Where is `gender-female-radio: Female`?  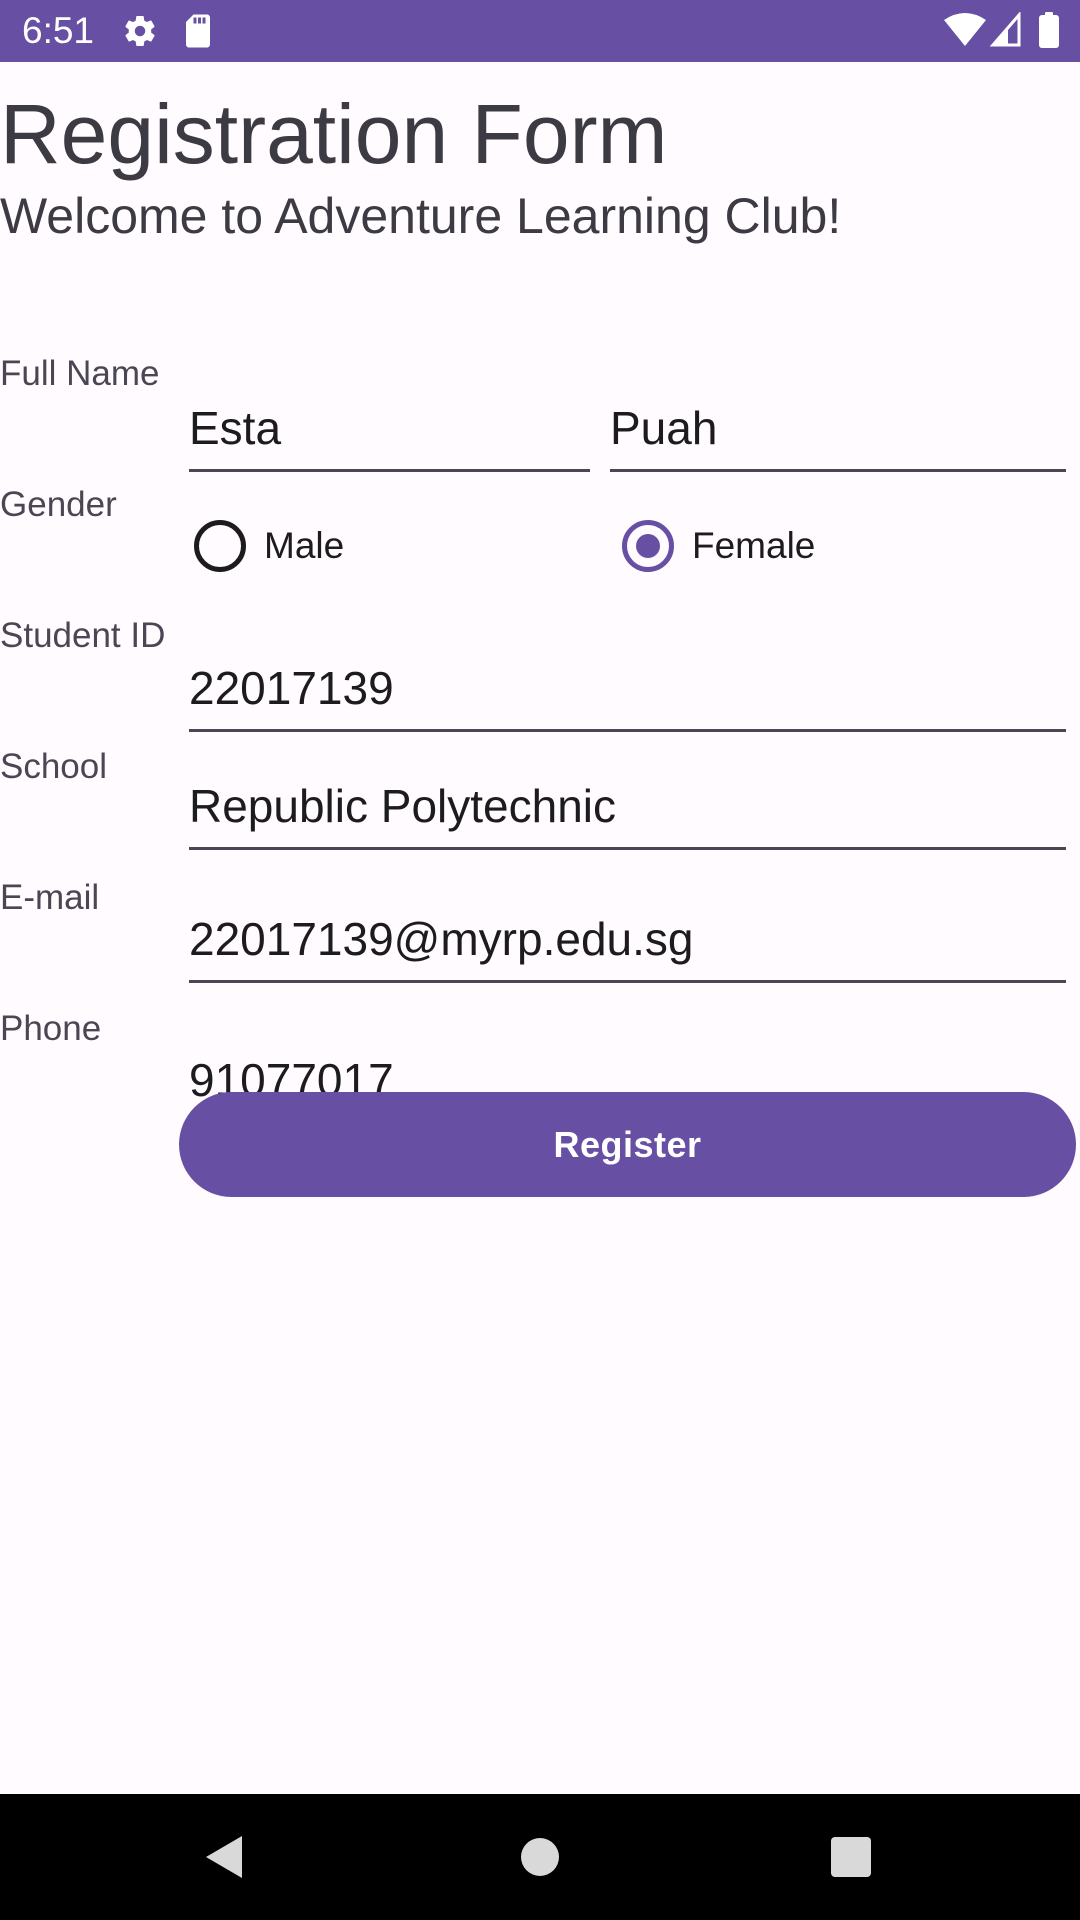
gender-female-radio: Female is located at coordinates (762, 551).